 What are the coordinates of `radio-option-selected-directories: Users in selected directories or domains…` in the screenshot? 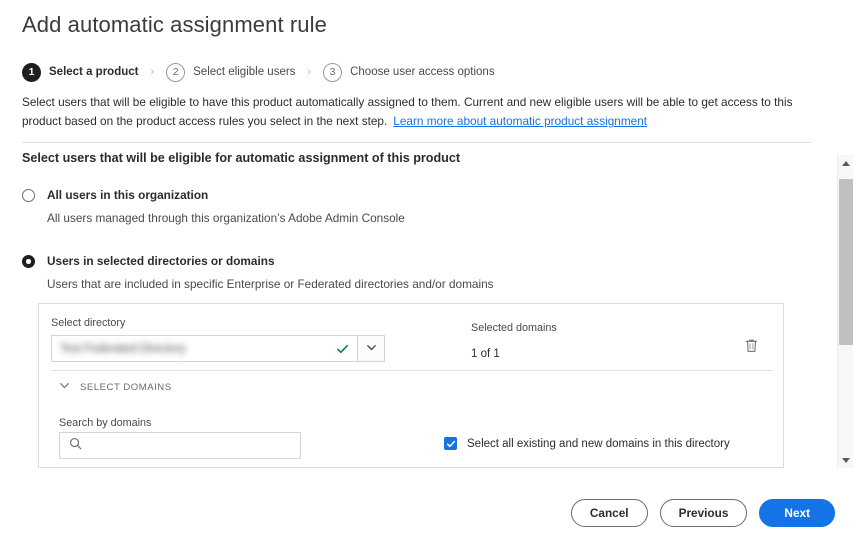 It's located at (412, 273).